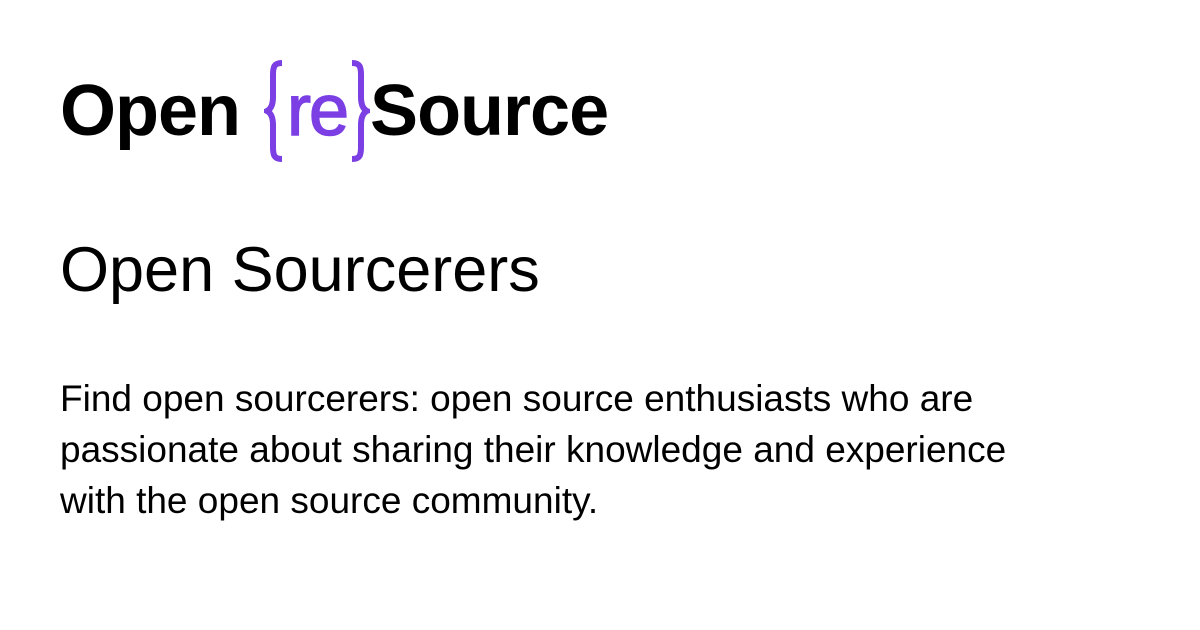 Image resolution: width=1200 pixels, height=630 pixels. What do you see at coordinates (318, 111) in the screenshot?
I see `logo-accent-re: re` at bounding box center [318, 111].